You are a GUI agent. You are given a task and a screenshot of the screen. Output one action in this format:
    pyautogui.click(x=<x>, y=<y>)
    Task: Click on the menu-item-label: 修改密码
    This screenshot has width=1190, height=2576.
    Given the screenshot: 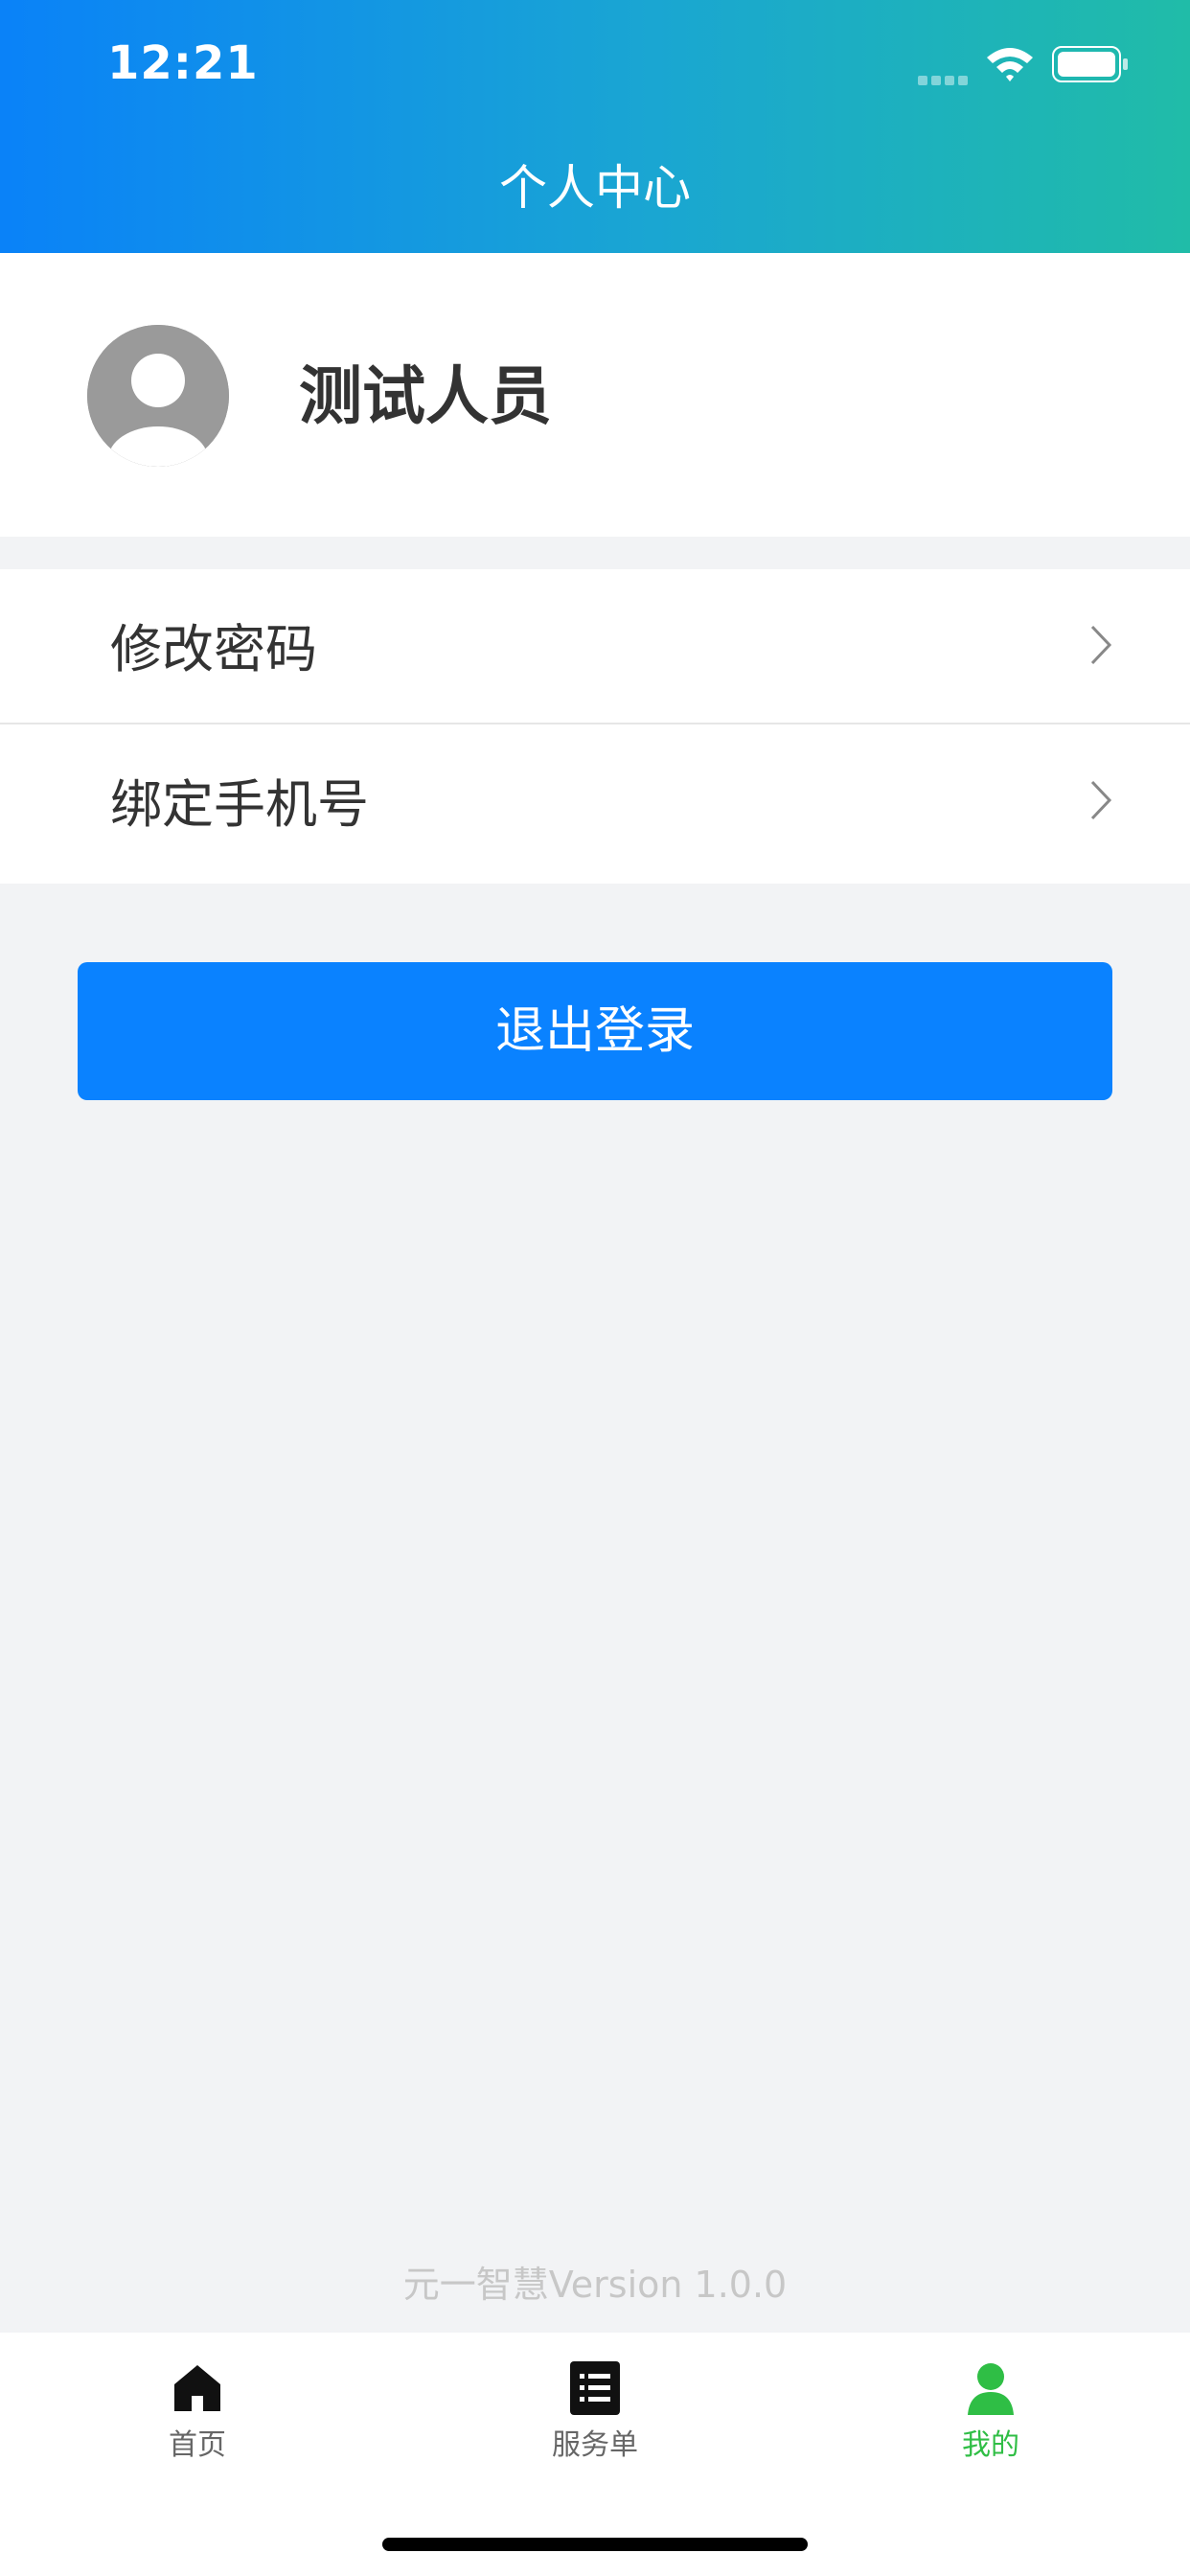 What is the action you would take?
    pyautogui.click(x=214, y=649)
    